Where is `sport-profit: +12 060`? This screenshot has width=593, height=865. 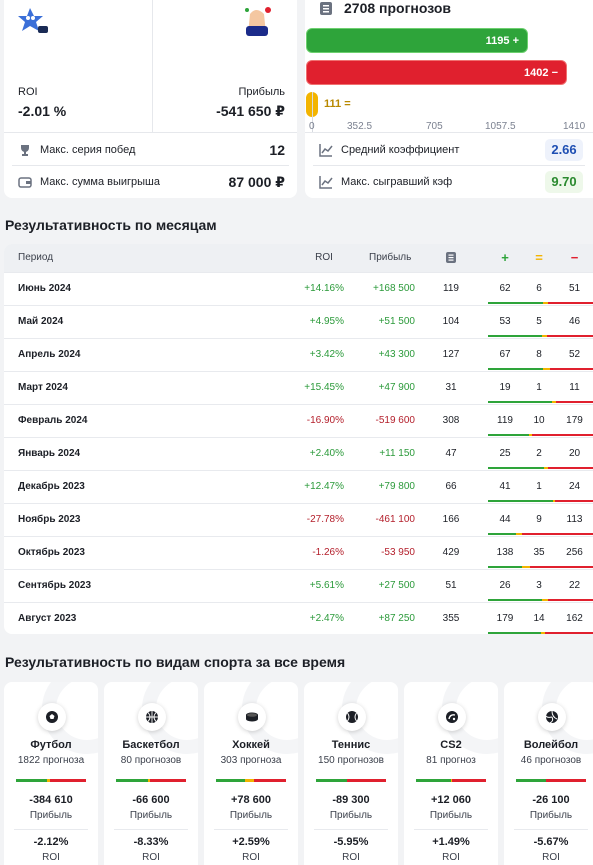 sport-profit: +12 060 is located at coordinates (451, 800).